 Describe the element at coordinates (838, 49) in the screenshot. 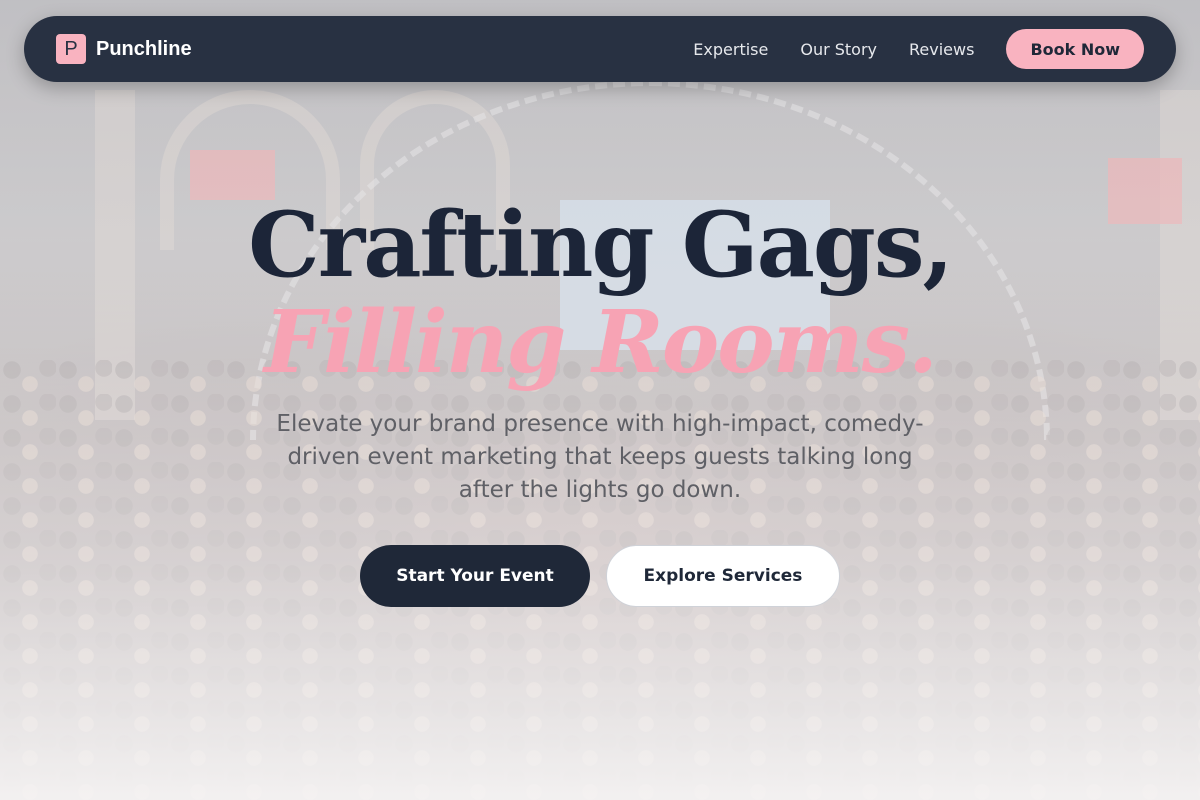

I see `nav-link-our-story: Our Story` at that location.